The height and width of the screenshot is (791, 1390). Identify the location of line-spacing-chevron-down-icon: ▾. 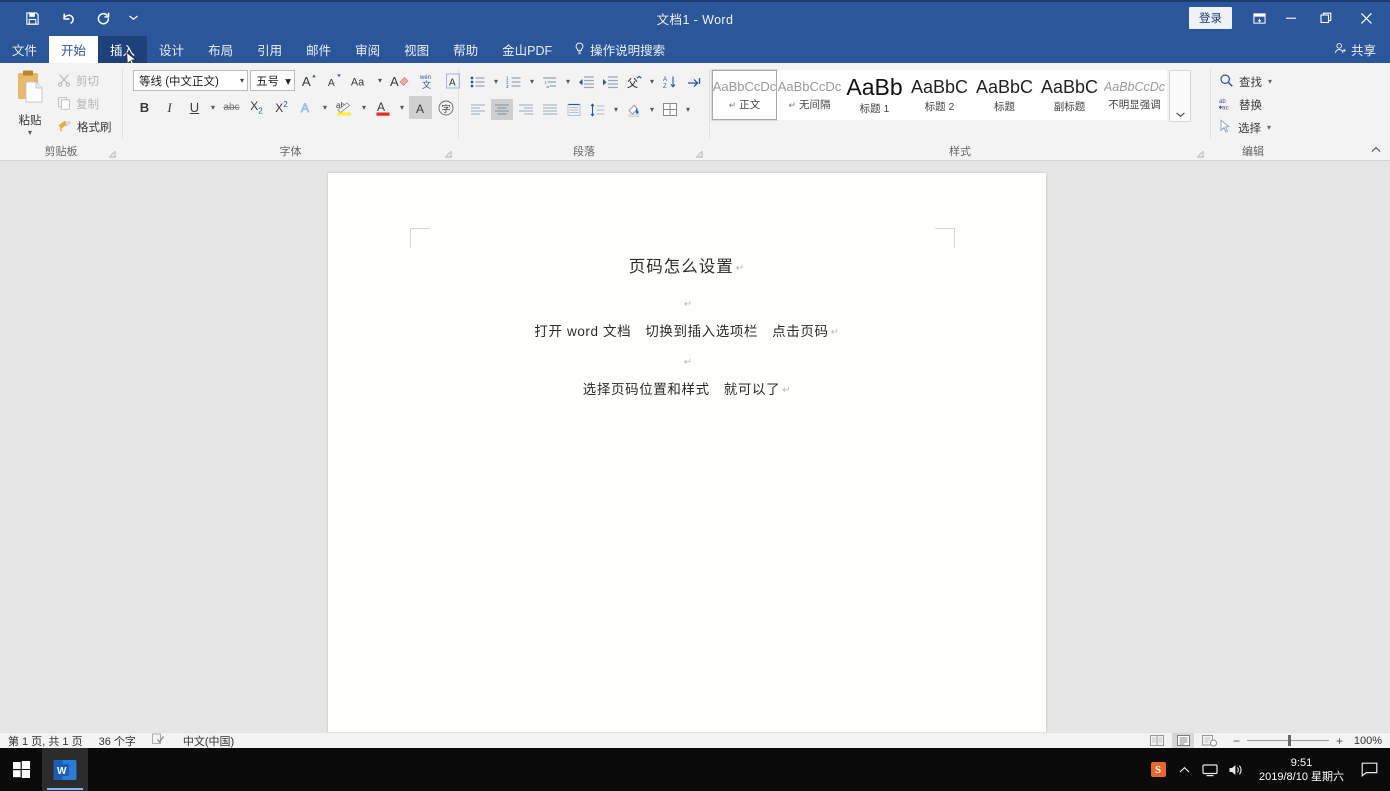
(616, 109).